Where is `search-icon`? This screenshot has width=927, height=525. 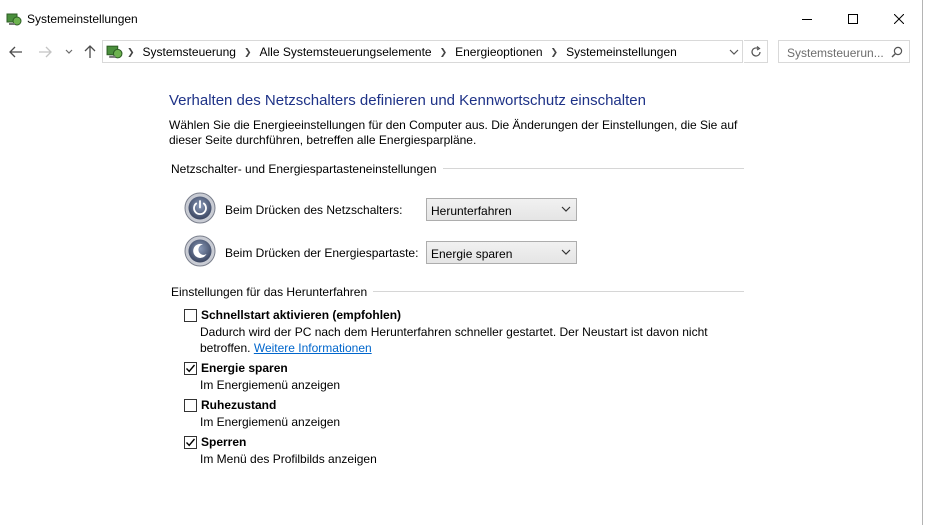
search-icon is located at coordinates (897, 52).